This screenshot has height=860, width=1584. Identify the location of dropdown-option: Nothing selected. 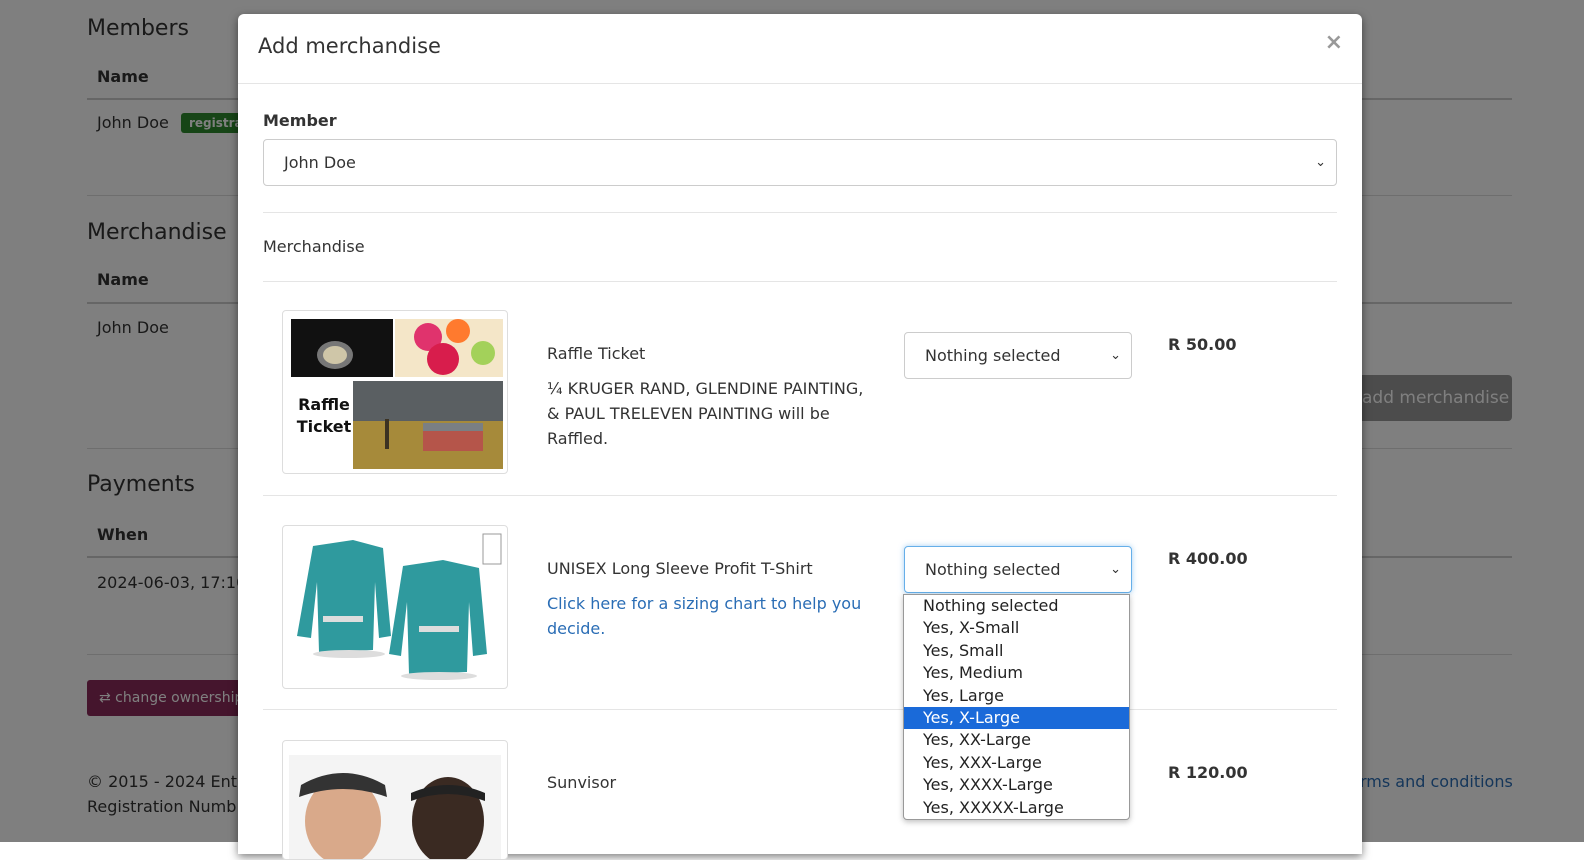
(1016, 606).